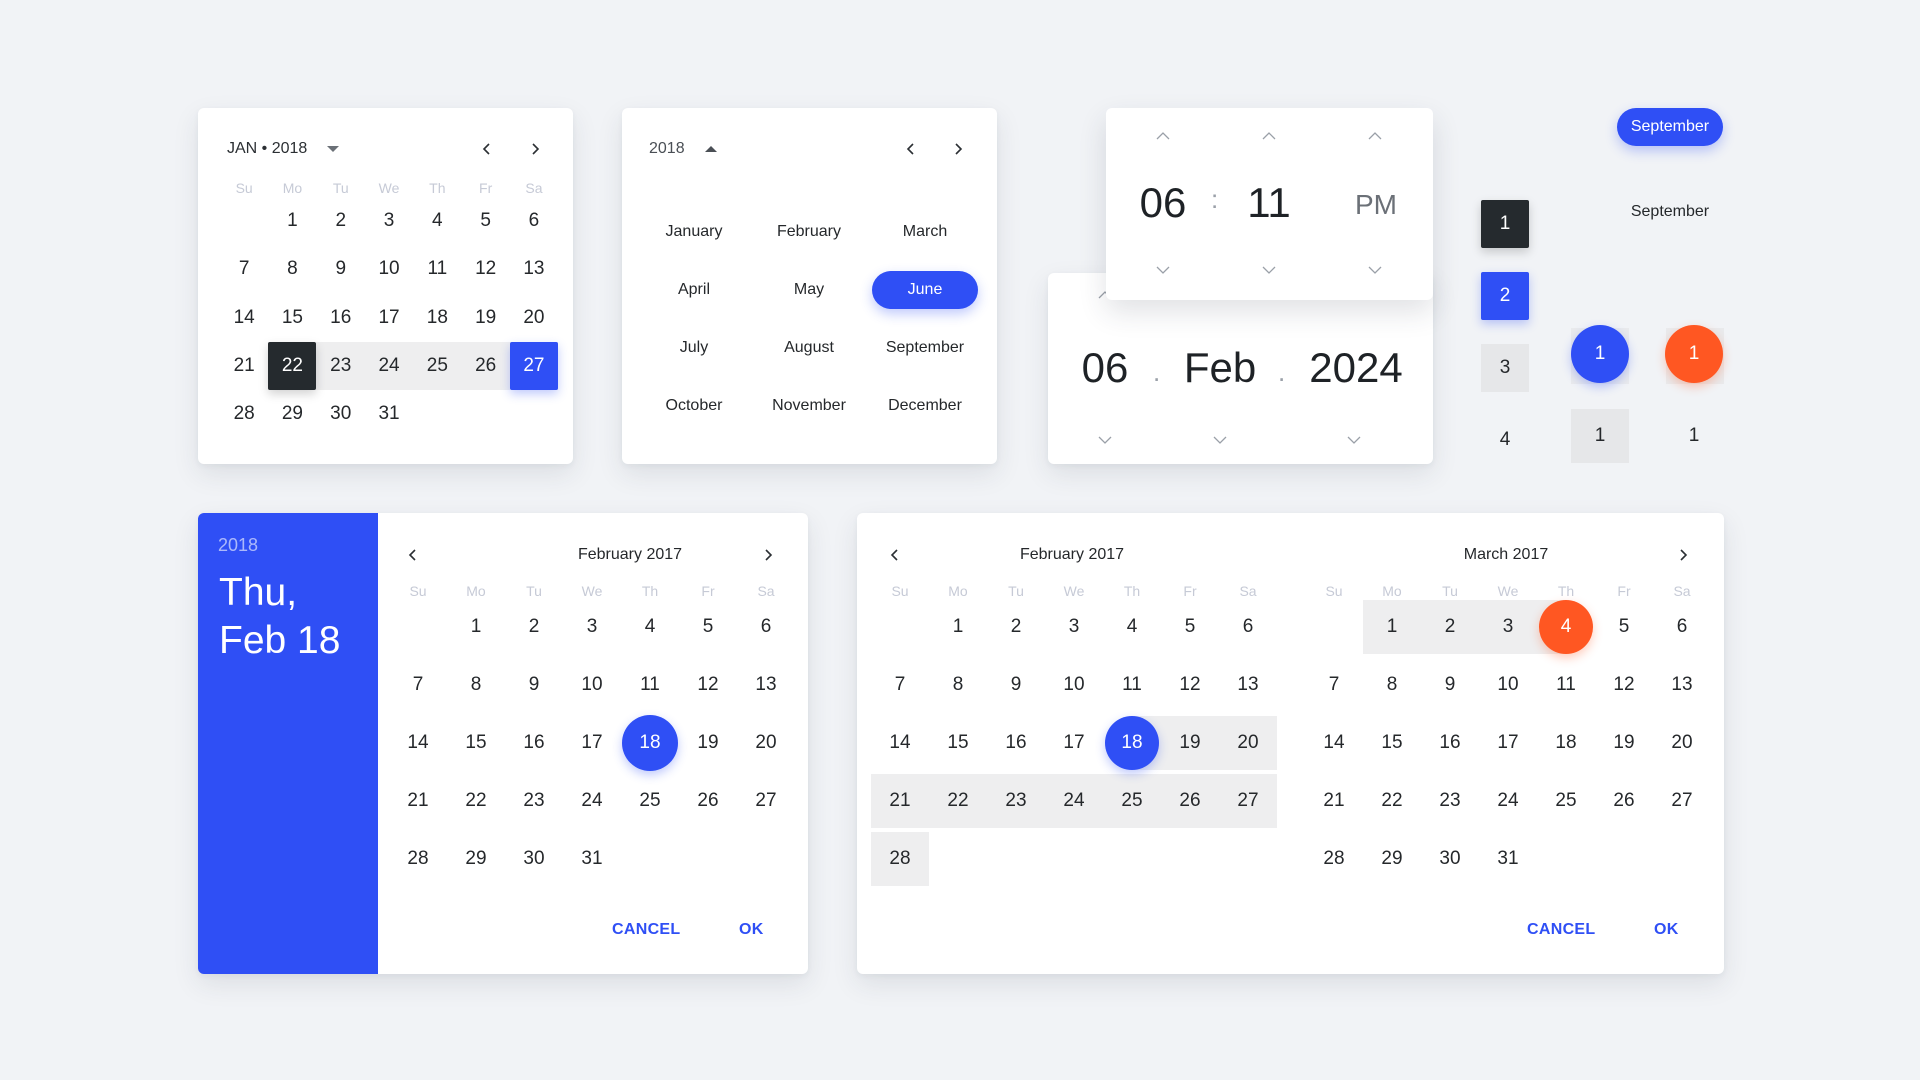  Describe the element at coordinates (1220, 368) in the screenshot. I see `month-value: Feb` at that location.